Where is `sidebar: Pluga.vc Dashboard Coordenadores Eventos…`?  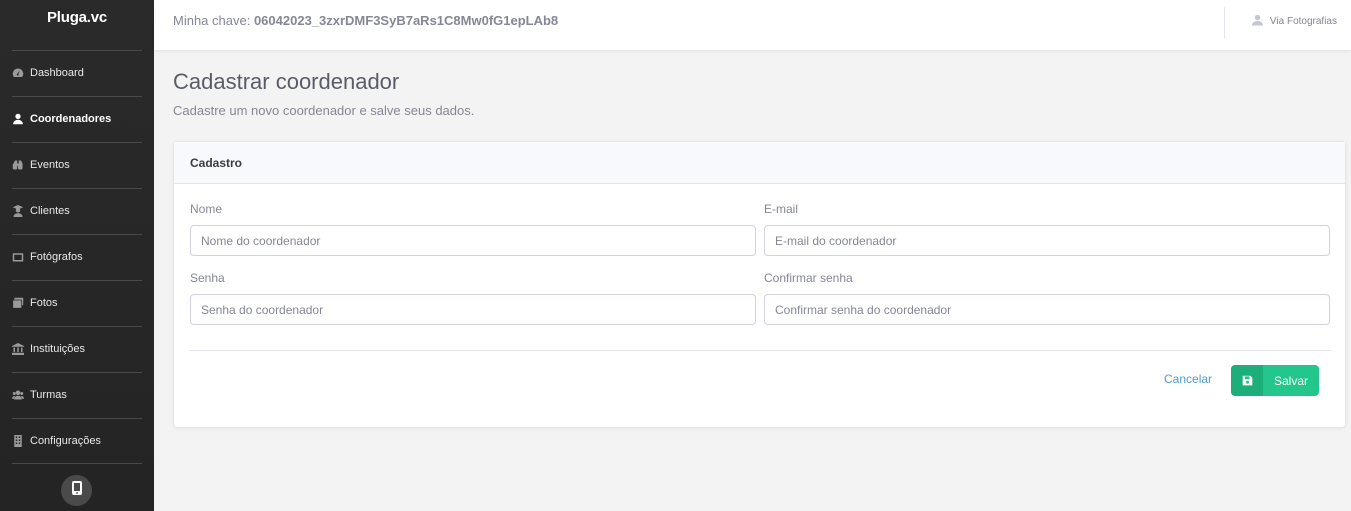
sidebar: Pluga.vc Dashboard Coordenadores Eventos… is located at coordinates (77, 255).